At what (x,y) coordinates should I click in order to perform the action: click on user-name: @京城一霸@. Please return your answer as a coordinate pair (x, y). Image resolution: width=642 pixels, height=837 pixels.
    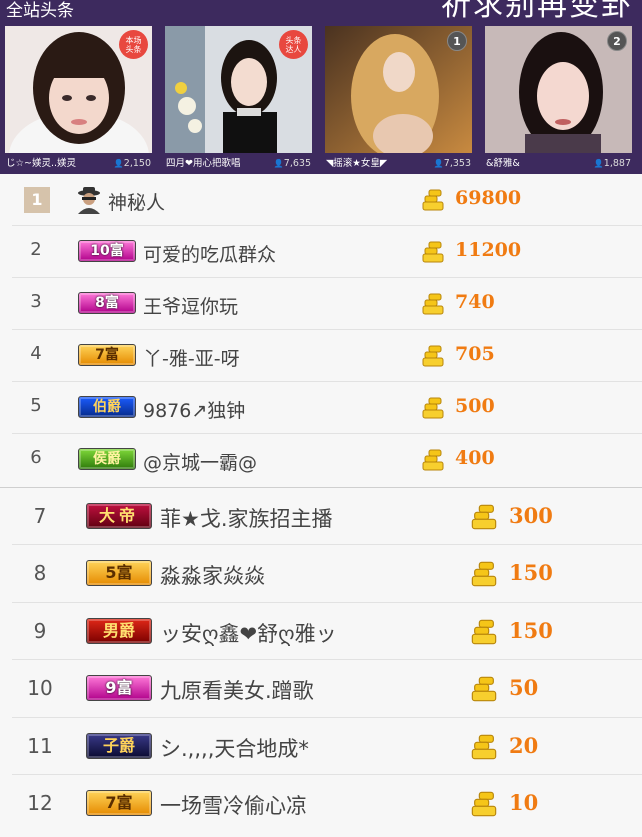
    Looking at the image, I should click on (200, 463).